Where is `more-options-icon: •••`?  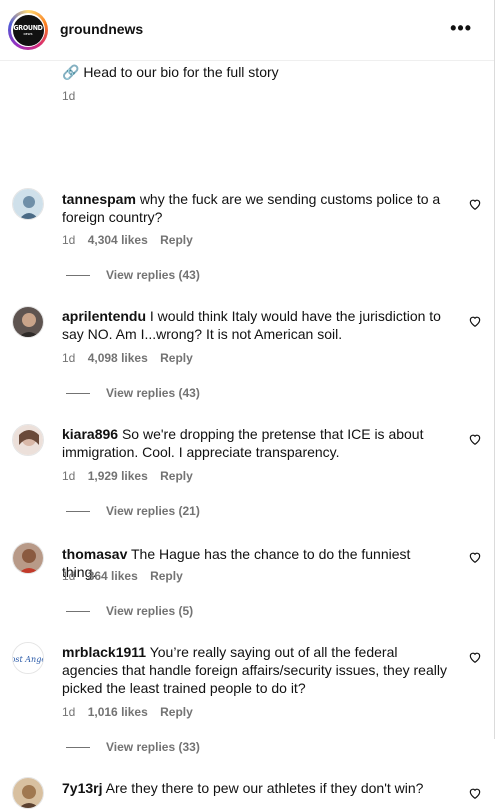
more-options-icon: ••• is located at coordinates (461, 28).